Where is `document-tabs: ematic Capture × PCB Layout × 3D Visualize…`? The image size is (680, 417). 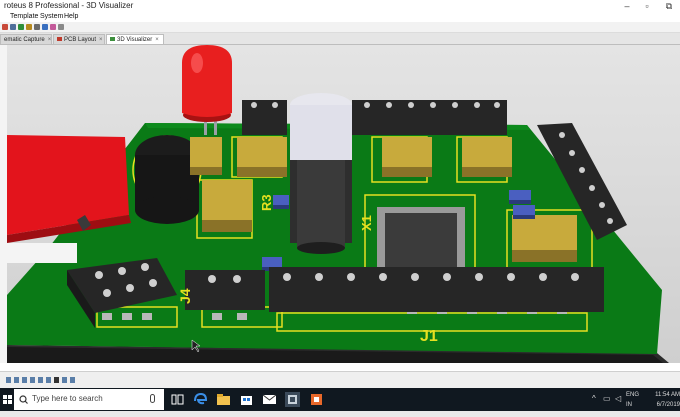
document-tabs: ematic Capture × PCB Layout × 3D Visualize… is located at coordinates (340, 39).